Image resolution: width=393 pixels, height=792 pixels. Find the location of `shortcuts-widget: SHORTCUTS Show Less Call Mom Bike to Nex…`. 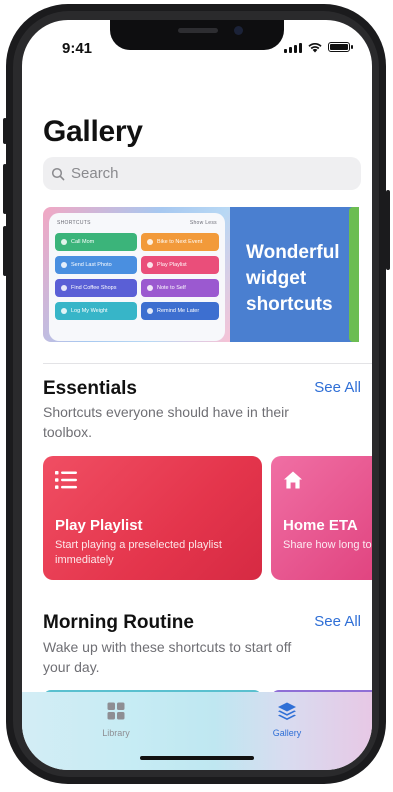

shortcuts-widget: SHORTCUTS Show Less Call Mom Bike to Nex… is located at coordinates (137, 277).